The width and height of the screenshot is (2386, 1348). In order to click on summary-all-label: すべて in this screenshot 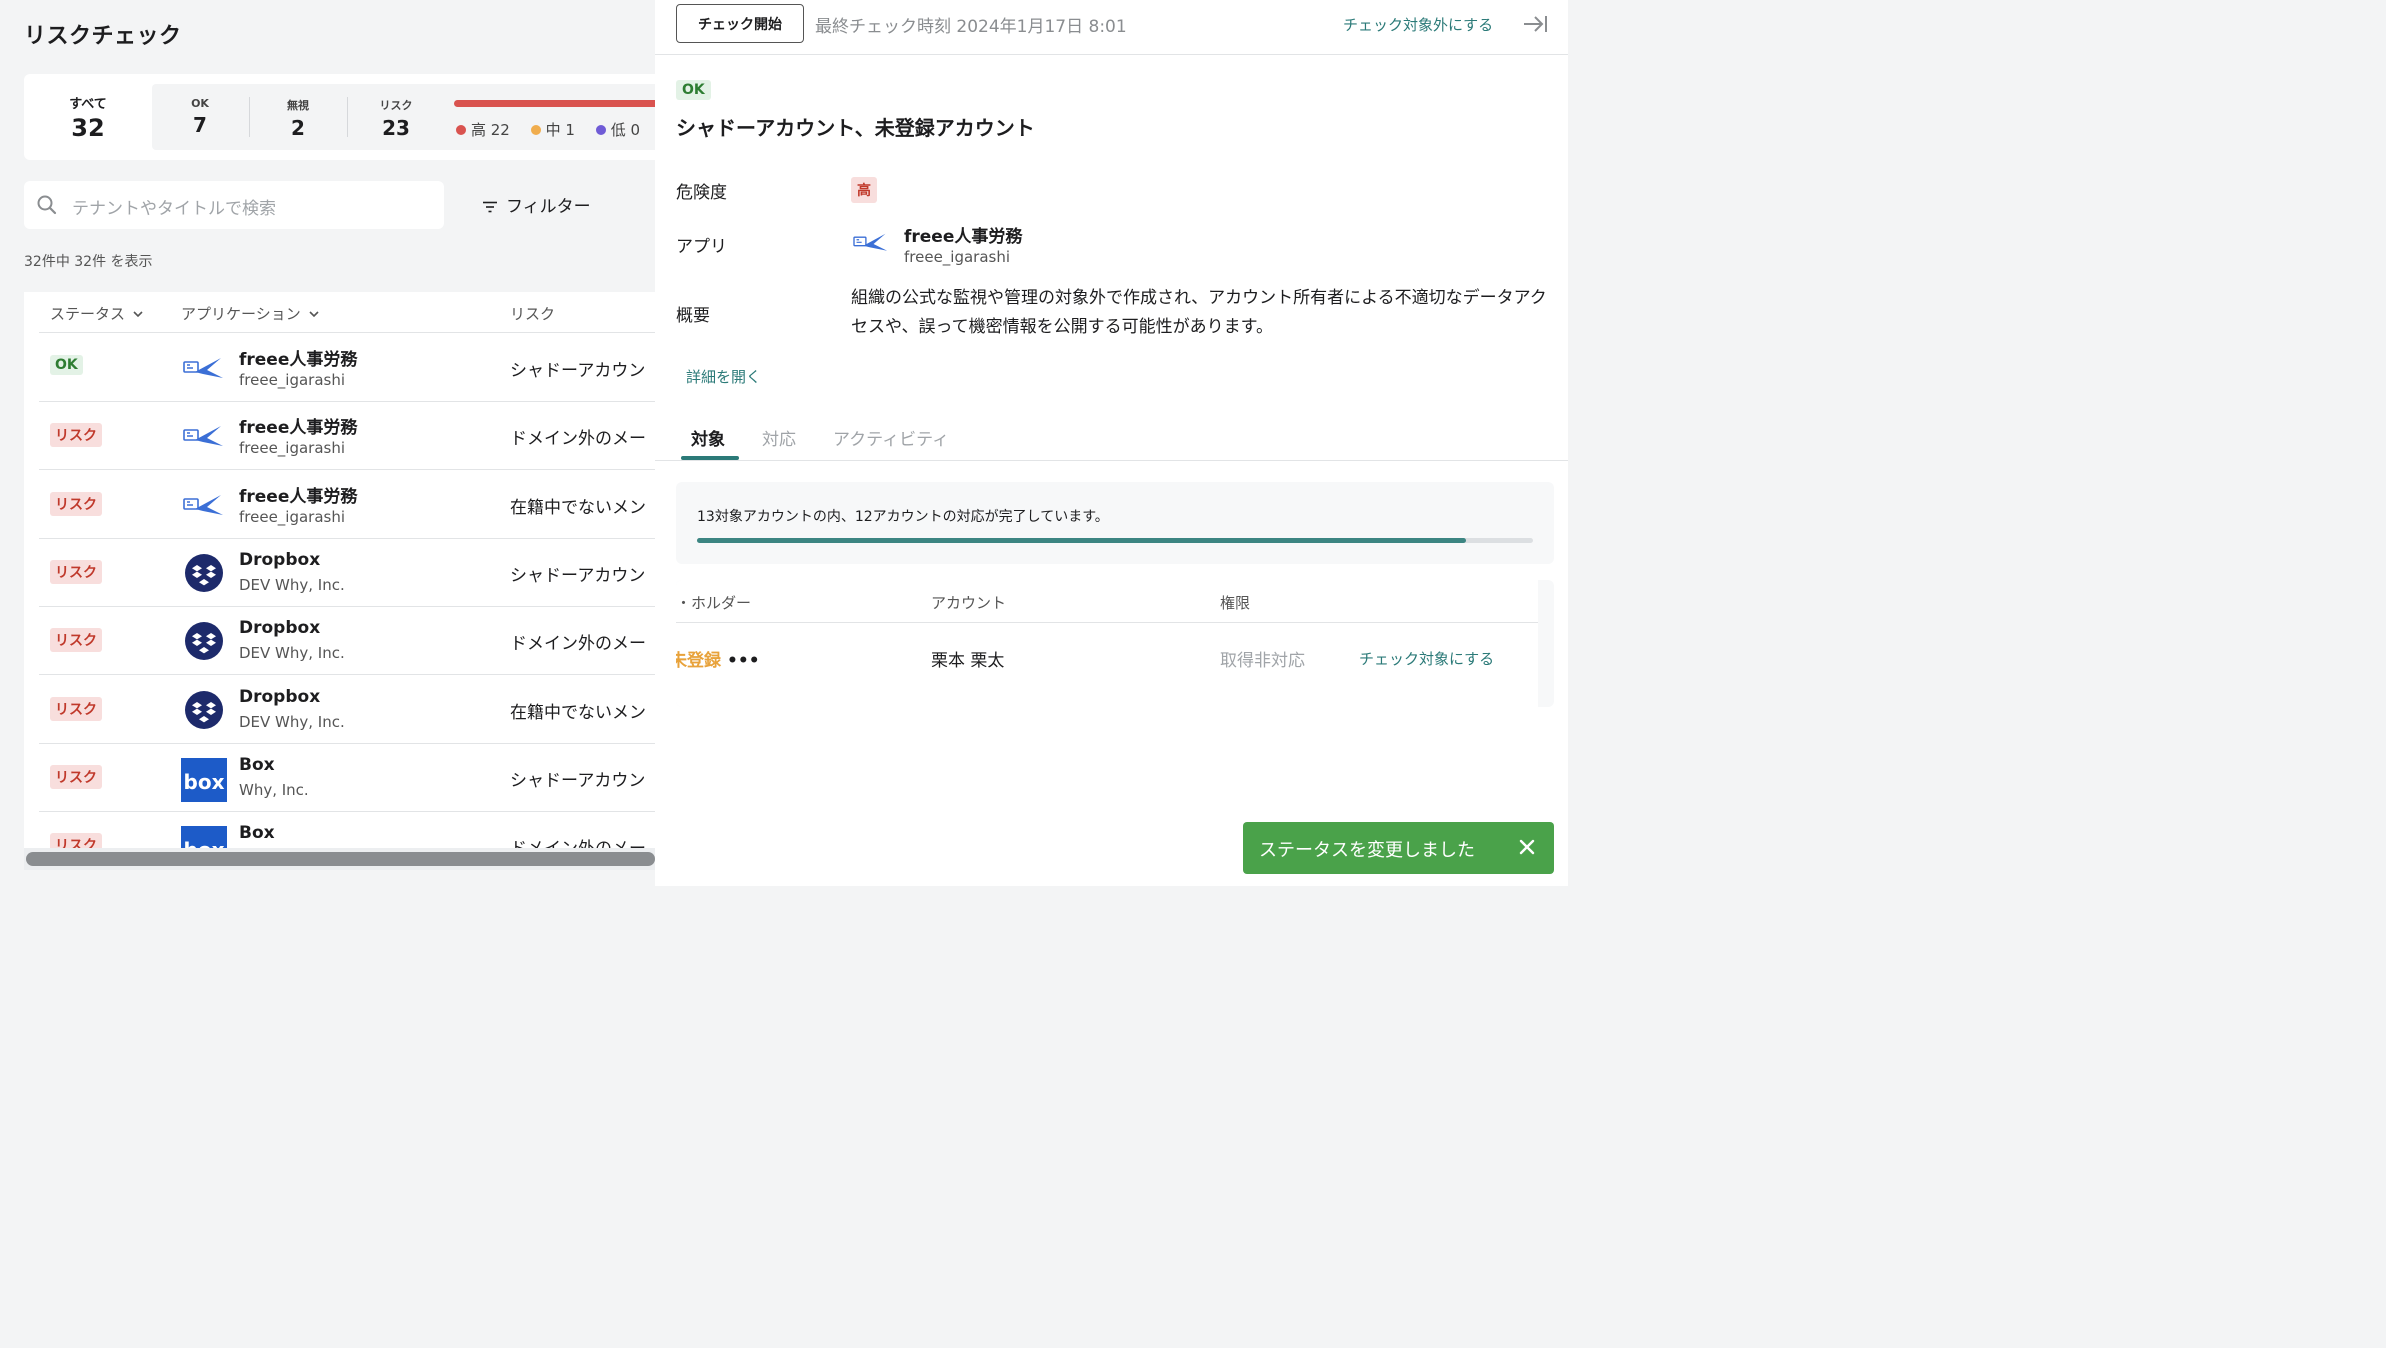, I will do `click(88, 104)`.